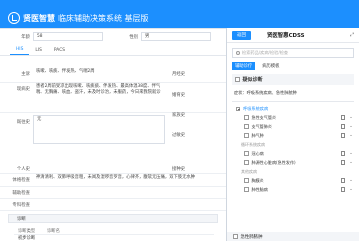 The width and height of the screenshot is (359, 241). Describe the element at coordinates (59, 51) in the screenshot. I see `tab-pacs: PACS` at that location.